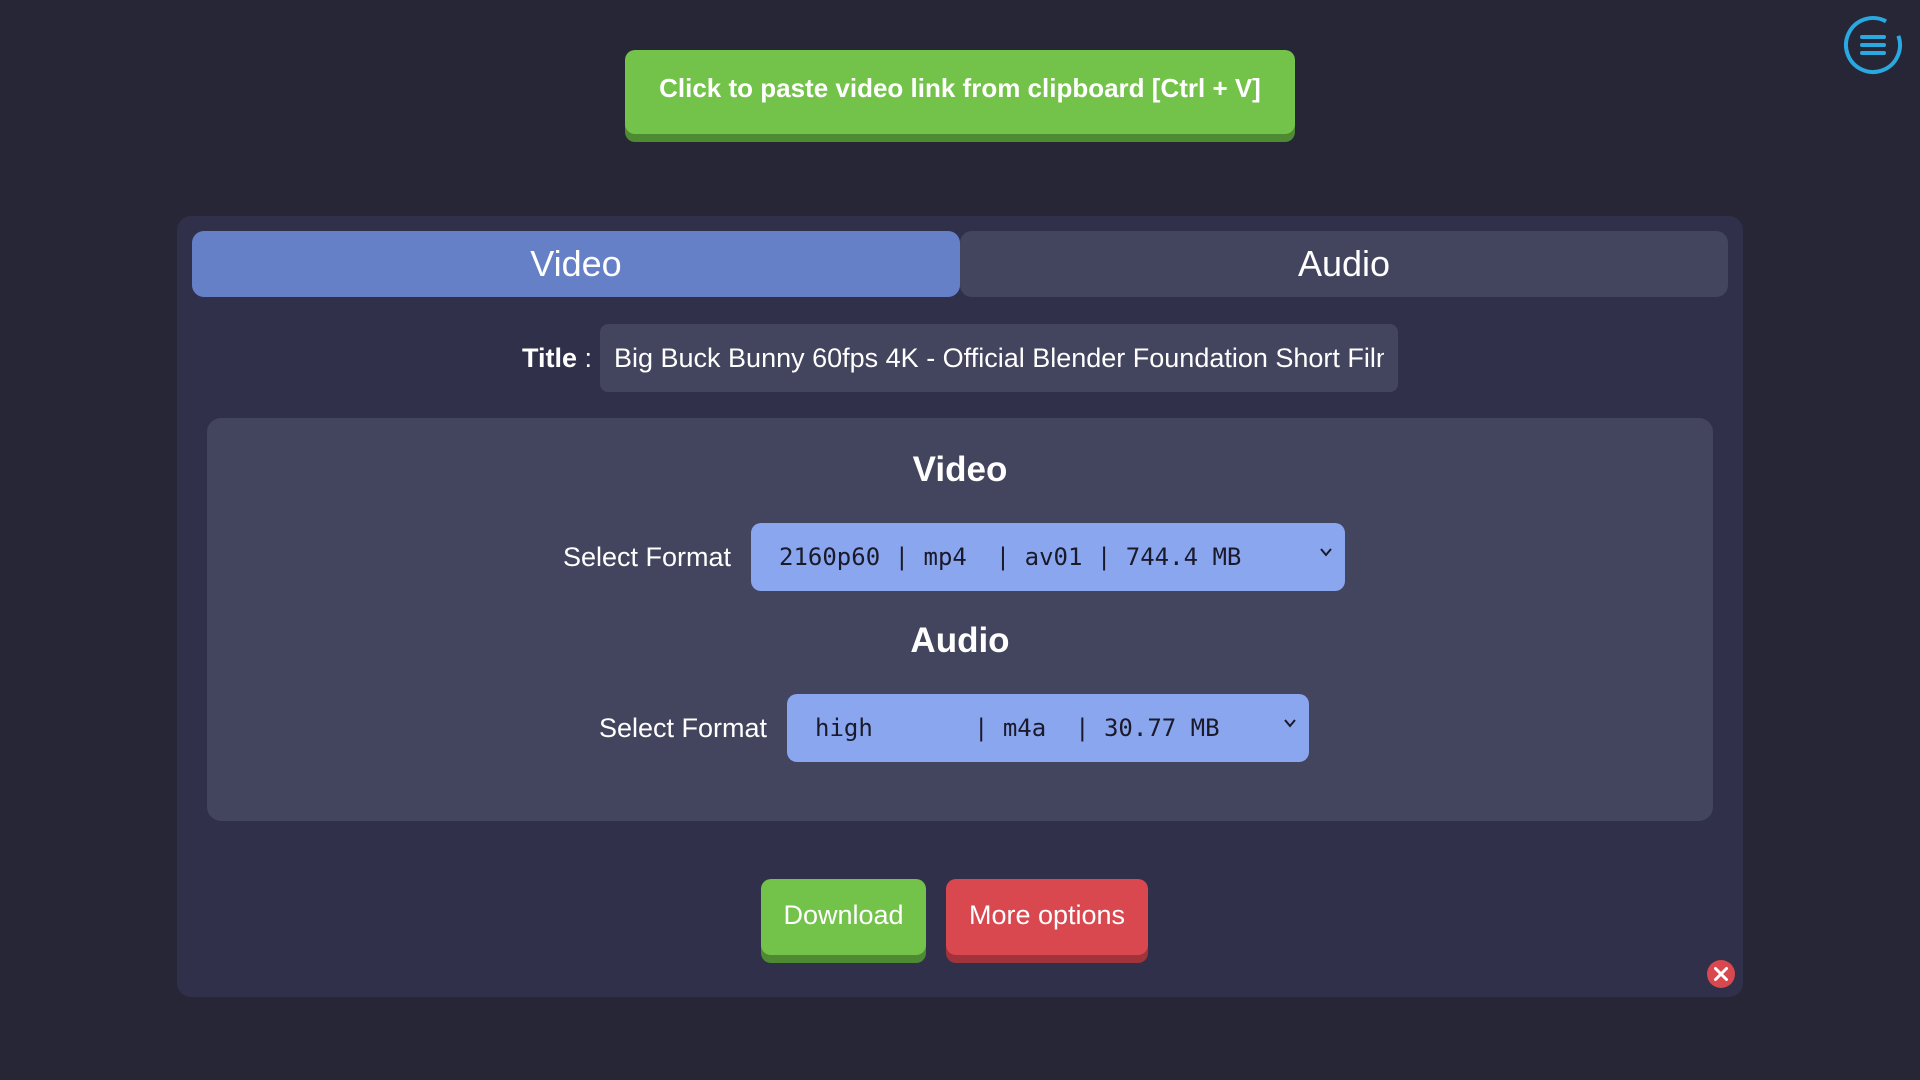 This screenshot has width=1920, height=1080. I want to click on video-format-value: 2160p60 | mp4 | av01 | 744.4 MB, so click(1010, 557).